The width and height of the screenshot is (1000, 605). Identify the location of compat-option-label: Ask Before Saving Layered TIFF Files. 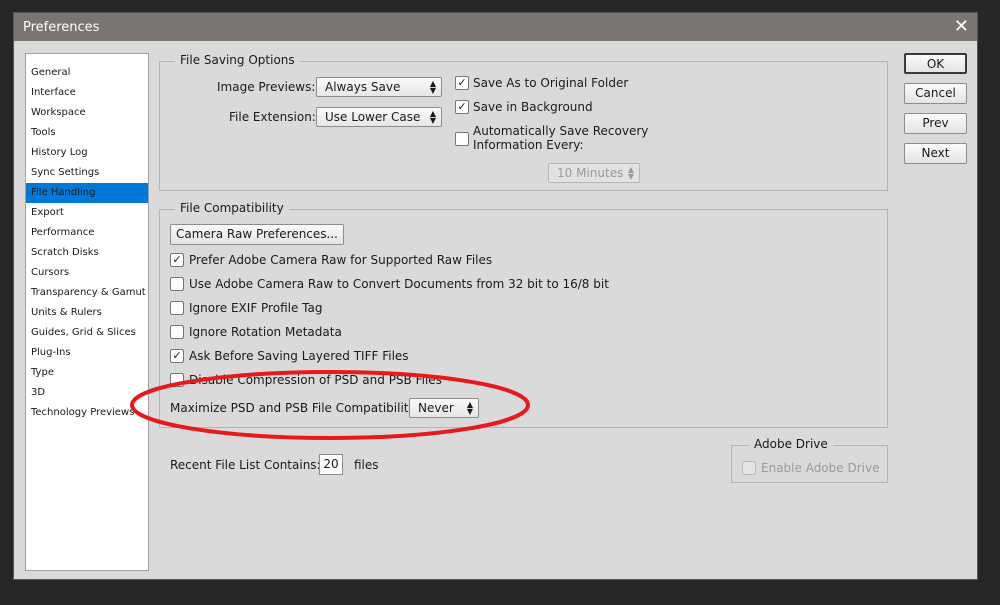
(299, 356).